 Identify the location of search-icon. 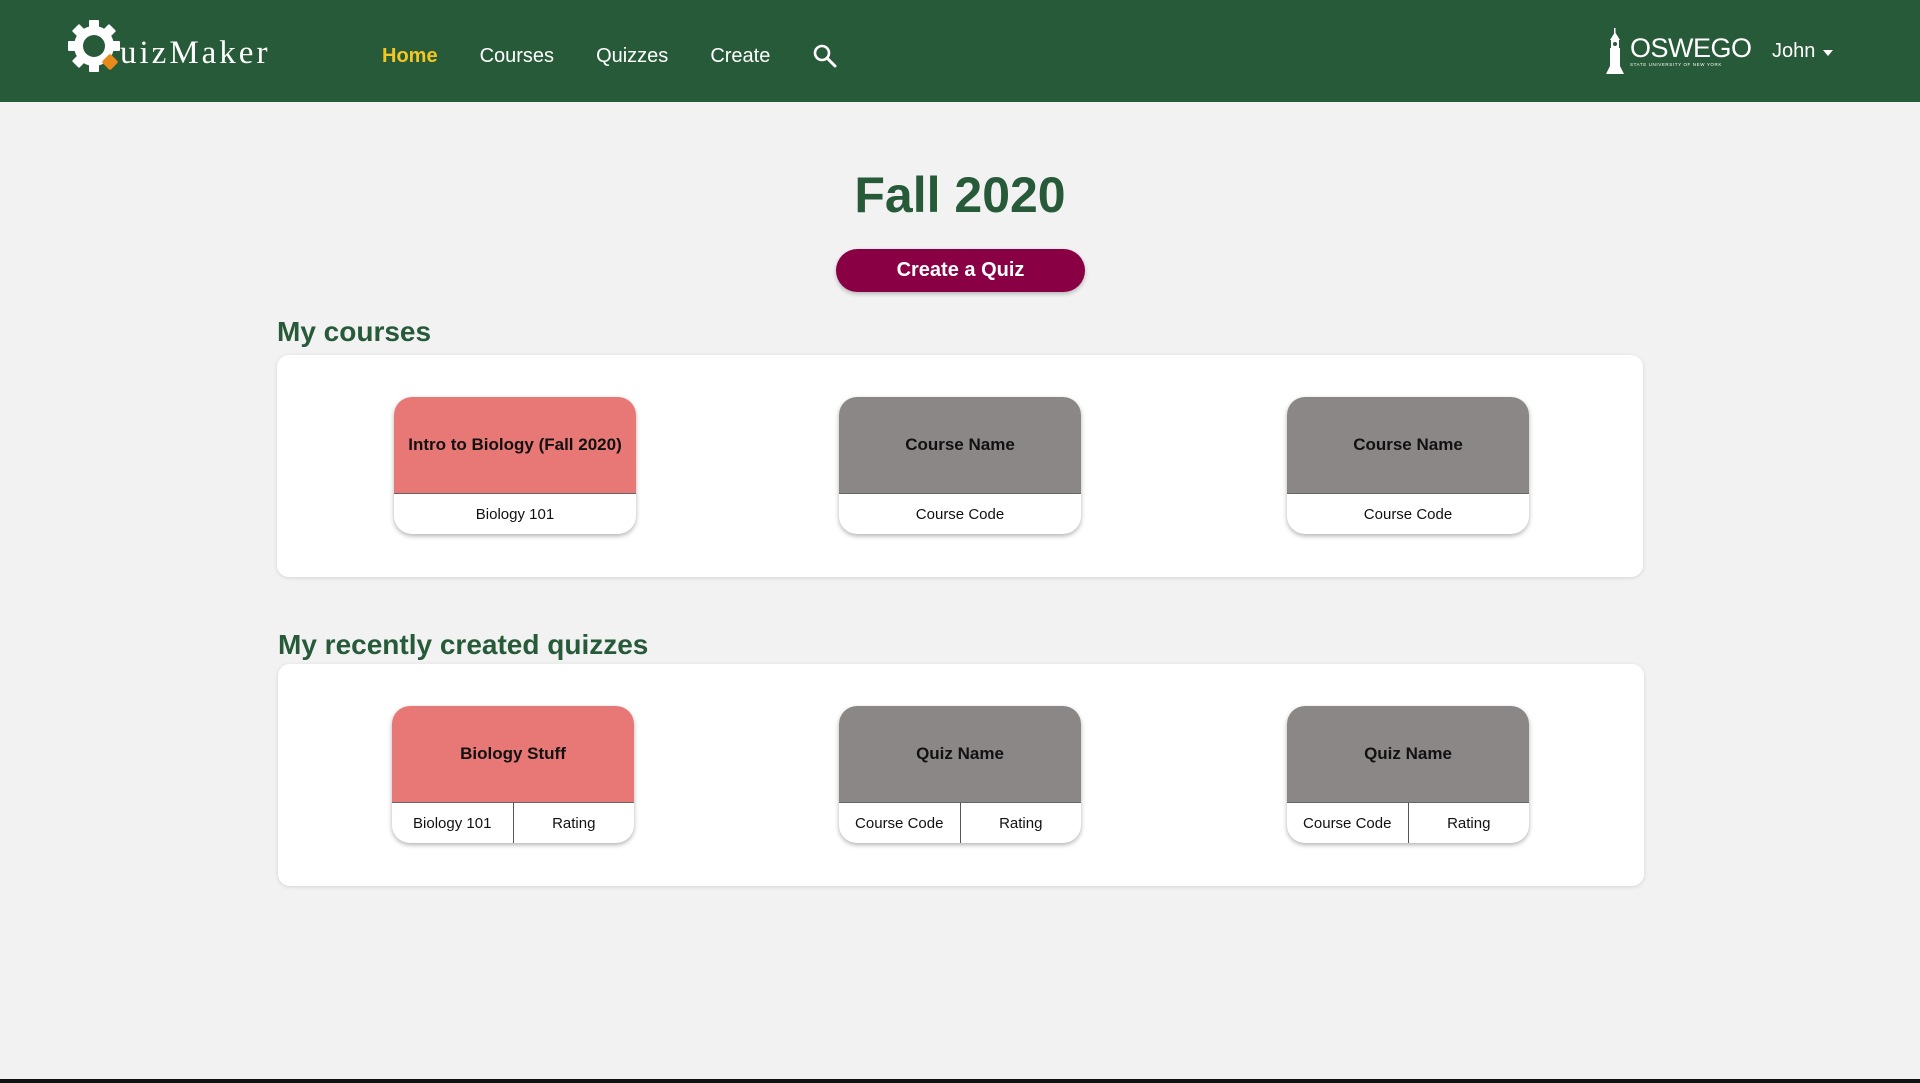
(825, 56).